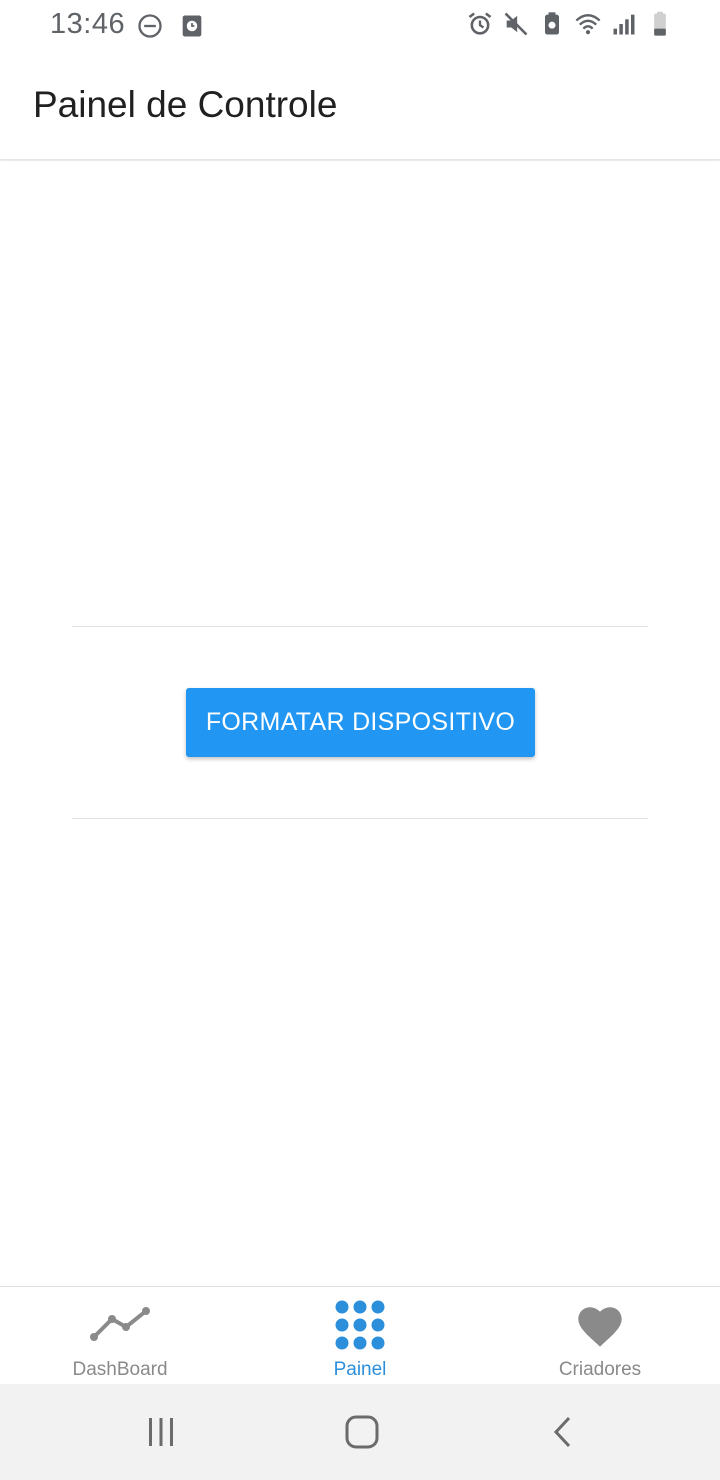  I want to click on do-not-disturb-icon, so click(150, 26).